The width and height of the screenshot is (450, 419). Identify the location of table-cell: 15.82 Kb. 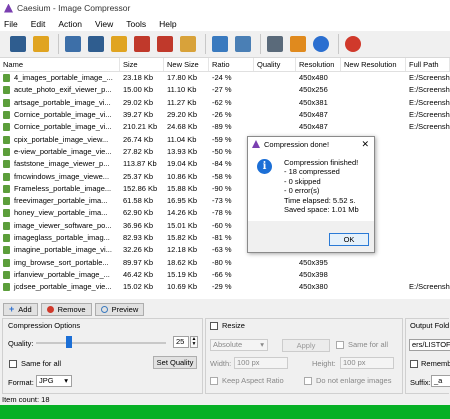
(182, 237).